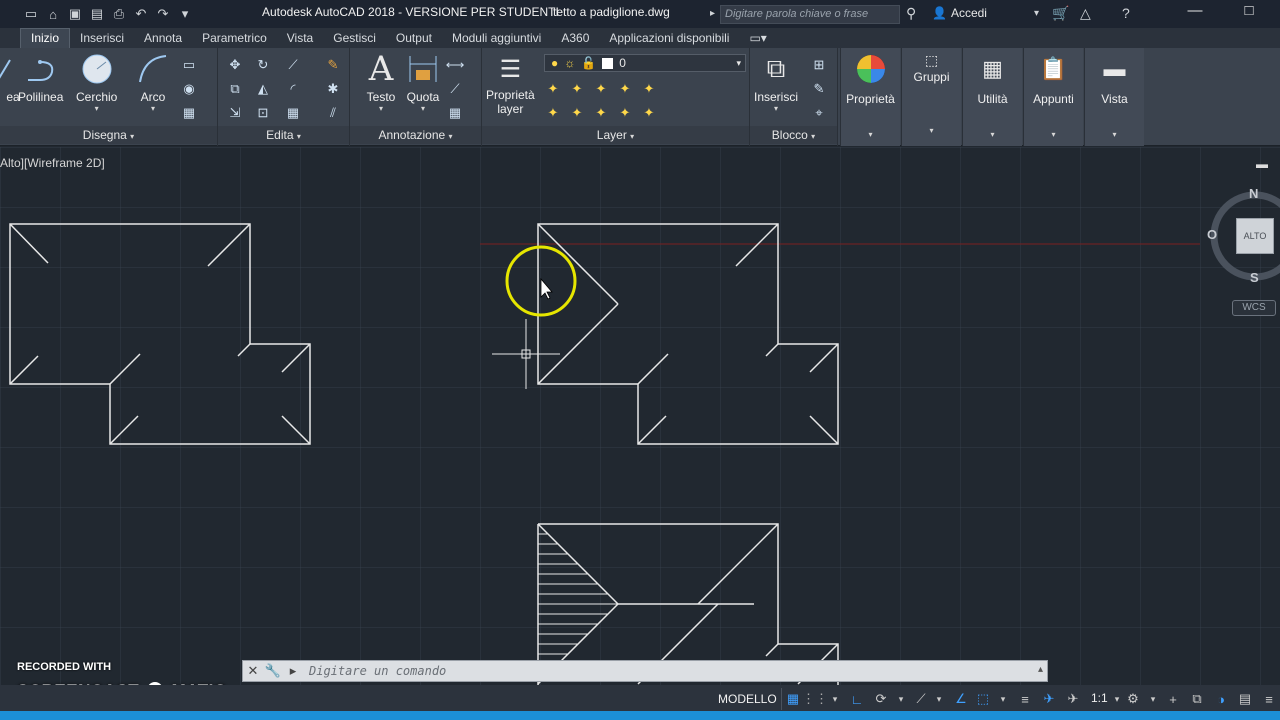  What do you see at coordinates (649, 89) in the screenshot?
I see `layer-tool-5-icon: ✦` at bounding box center [649, 89].